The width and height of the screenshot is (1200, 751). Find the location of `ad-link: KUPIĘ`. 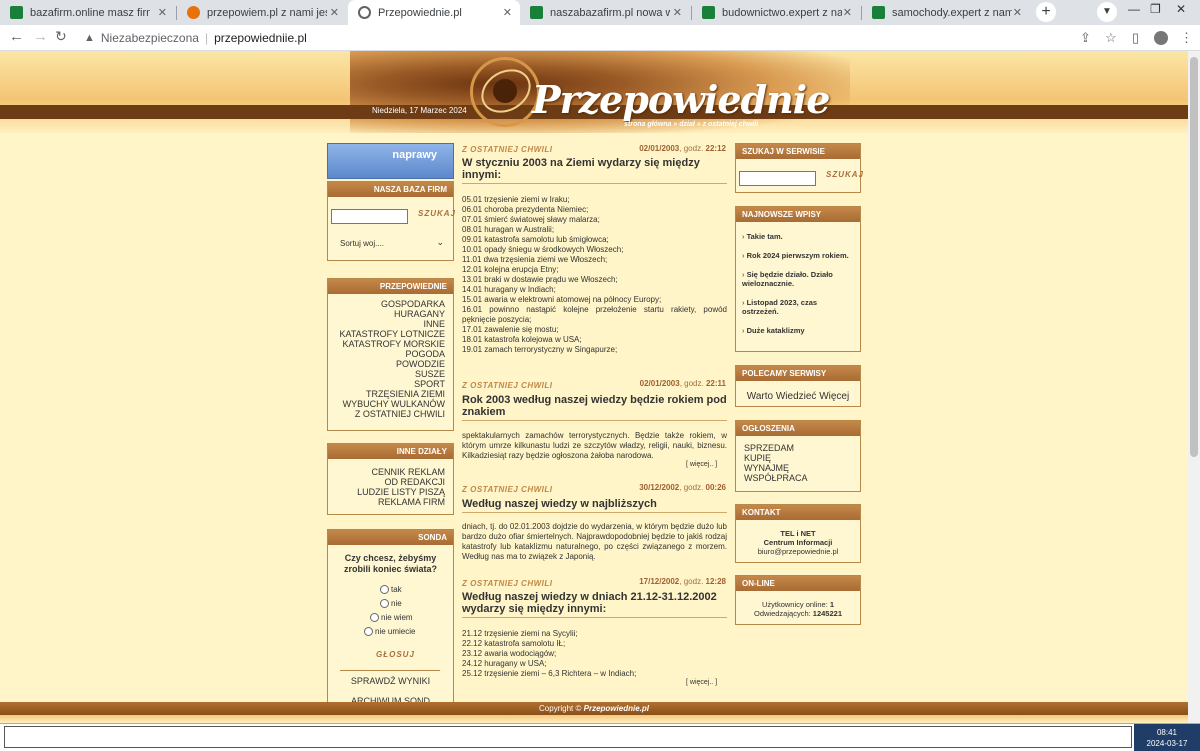

ad-link: KUPIĘ is located at coordinates (802, 458).